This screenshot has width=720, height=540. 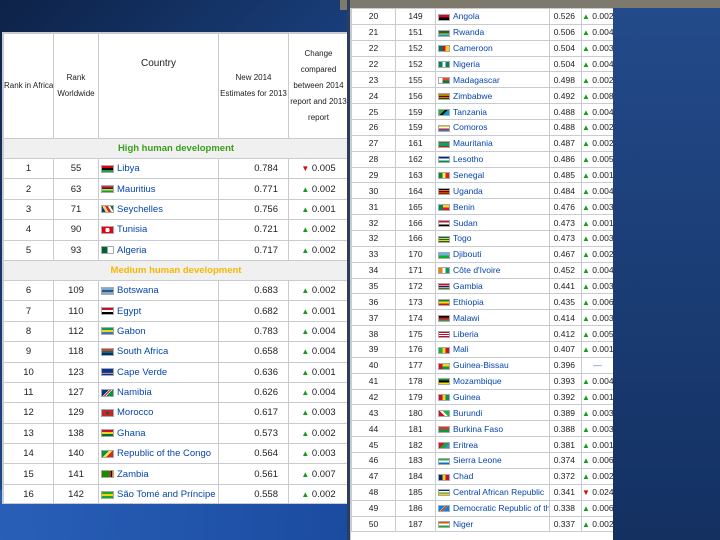 What do you see at coordinates (129, 311) in the screenshot?
I see `country-link: Egypt` at bounding box center [129, 311].